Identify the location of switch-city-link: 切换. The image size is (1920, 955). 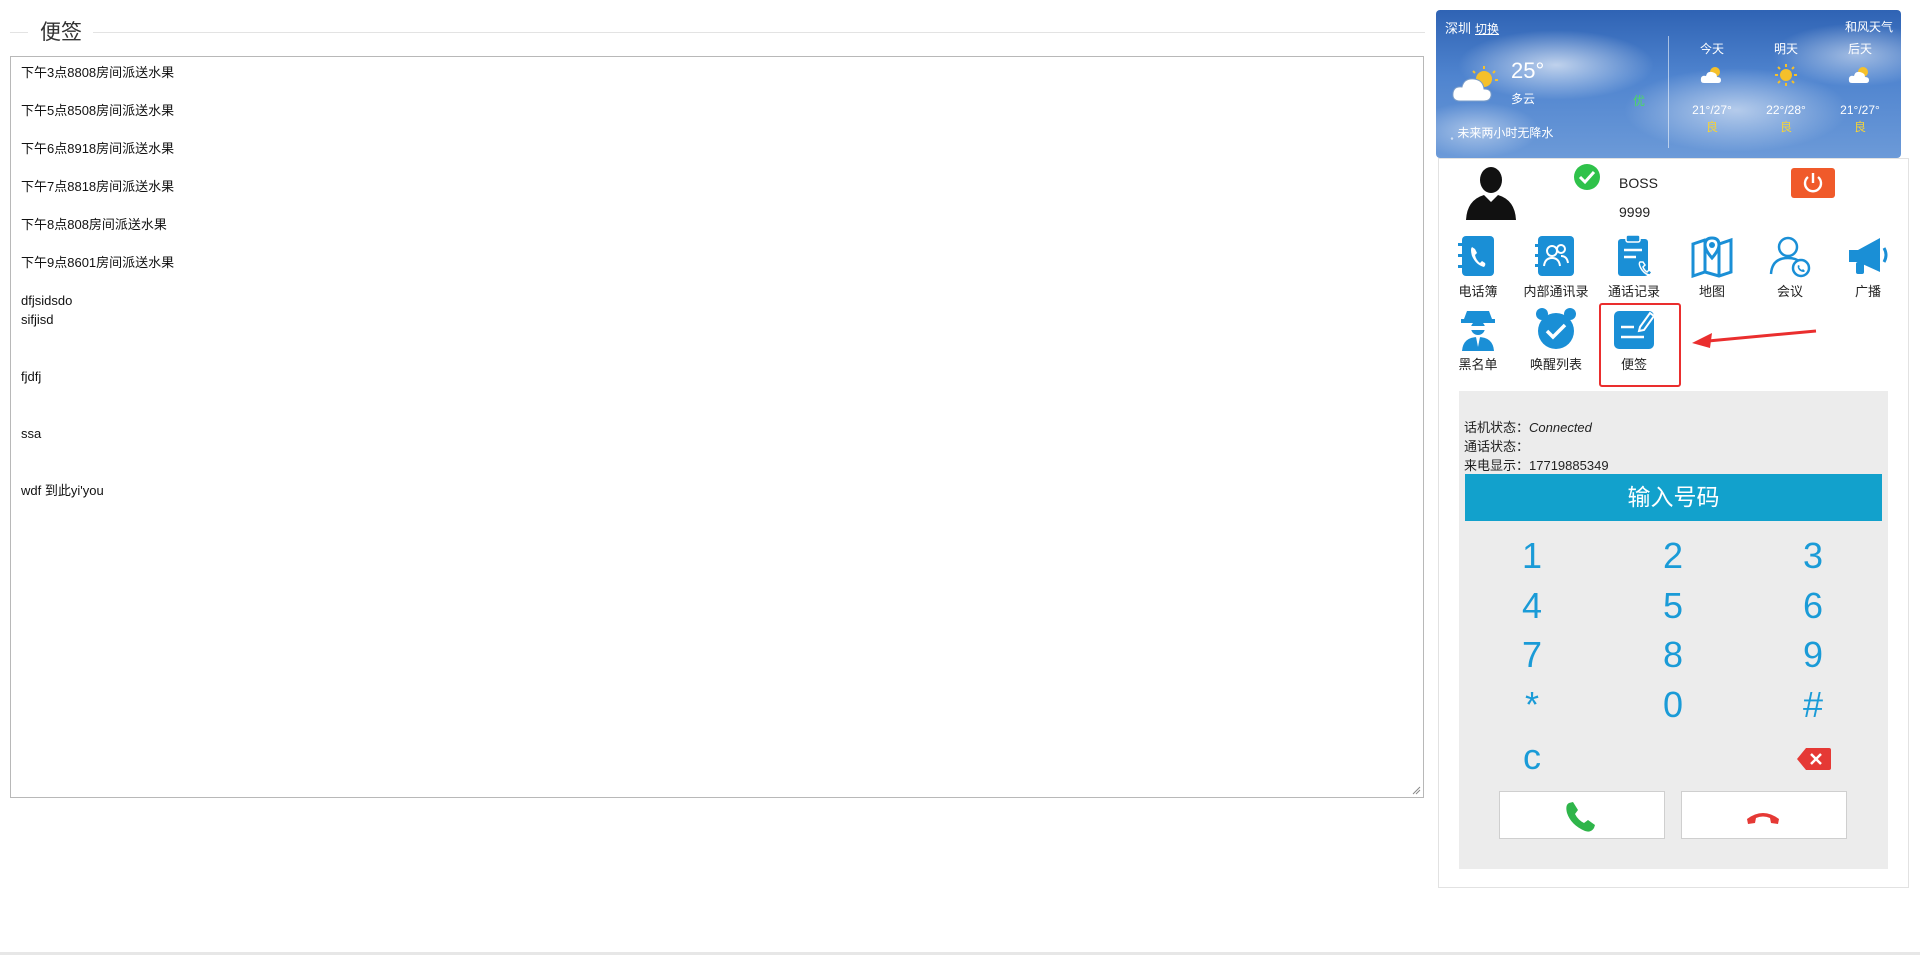
(1487, 29).